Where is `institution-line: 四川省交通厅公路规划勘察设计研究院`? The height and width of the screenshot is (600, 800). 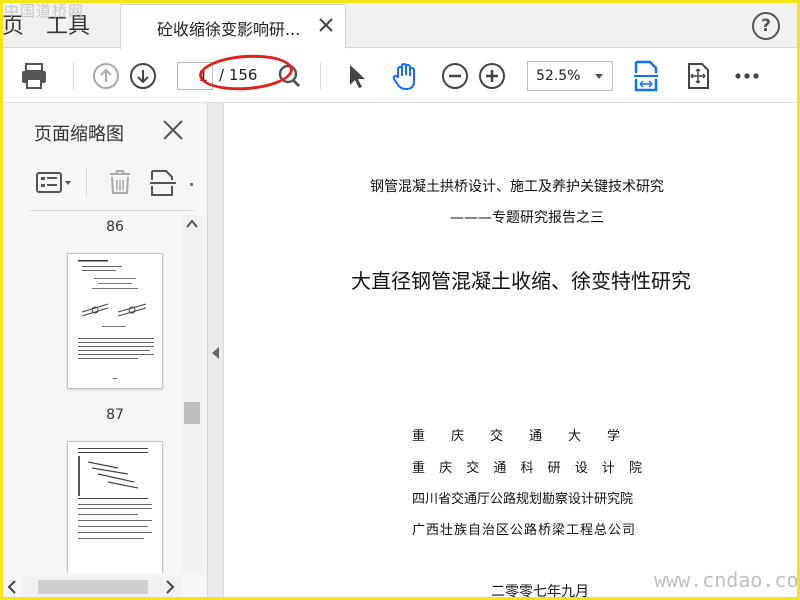
institution-line: 四川省交通厅公路规划勘察设计研究院 is located at coordinates (523, 499).